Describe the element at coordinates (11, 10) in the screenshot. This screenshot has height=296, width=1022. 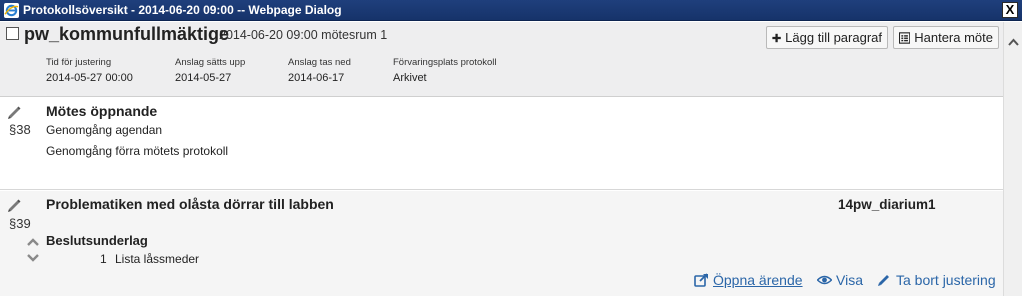
I see `ie-app-icon` at that location.